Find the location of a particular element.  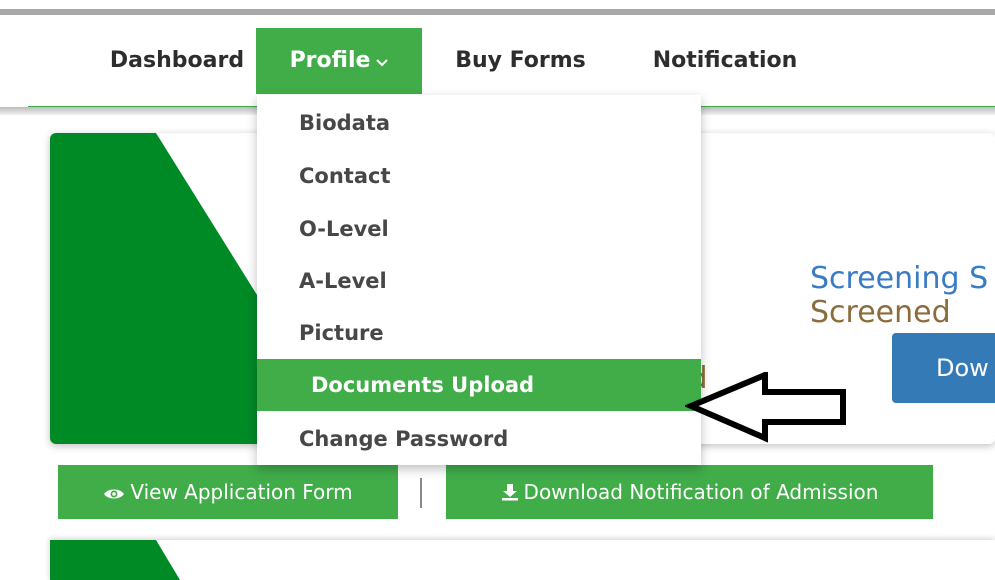

nav-notification-label: Notification is located at coordinates (725, 60).